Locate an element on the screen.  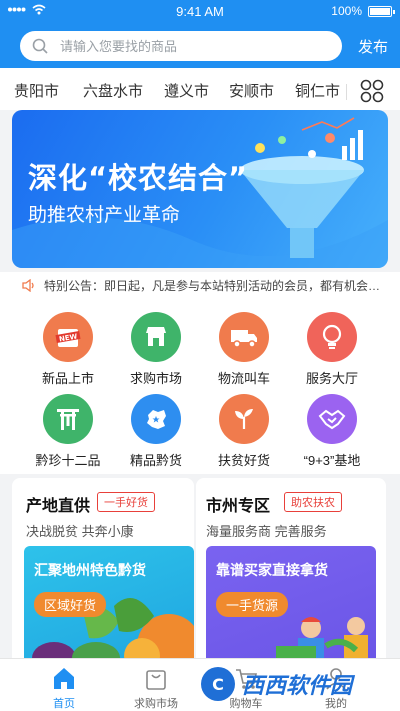
quick-link-twelve-treasures: 黔珍十二品 is located at coordinates (68, 431).